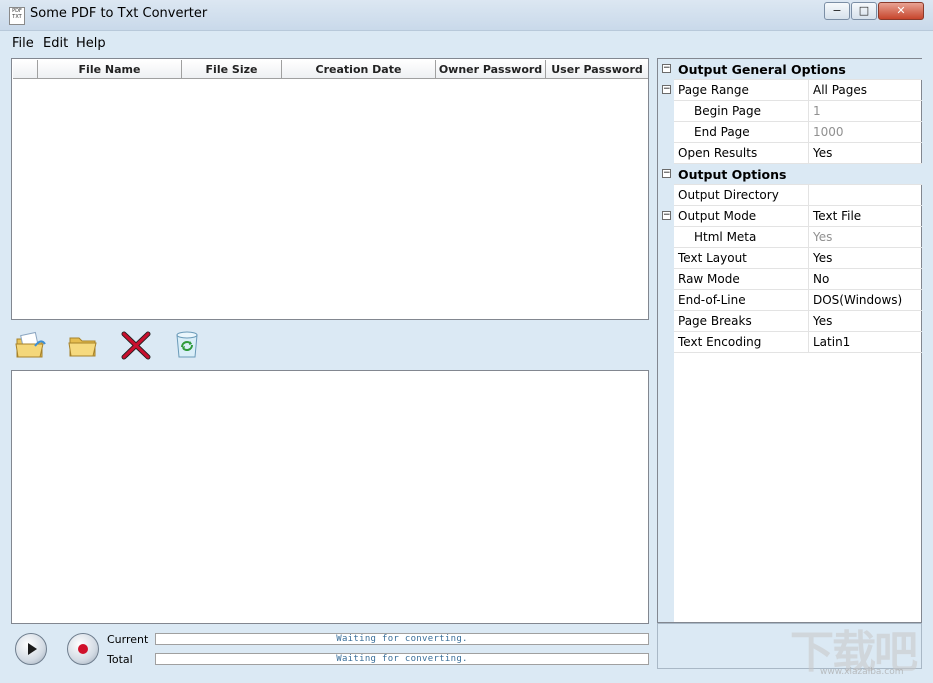 This screenshot has width=933, height=683. What do you see at coordinates (666, 68) in the screenshot?
I see `collapse-general-icon: −` at bounding box center [666, 68].